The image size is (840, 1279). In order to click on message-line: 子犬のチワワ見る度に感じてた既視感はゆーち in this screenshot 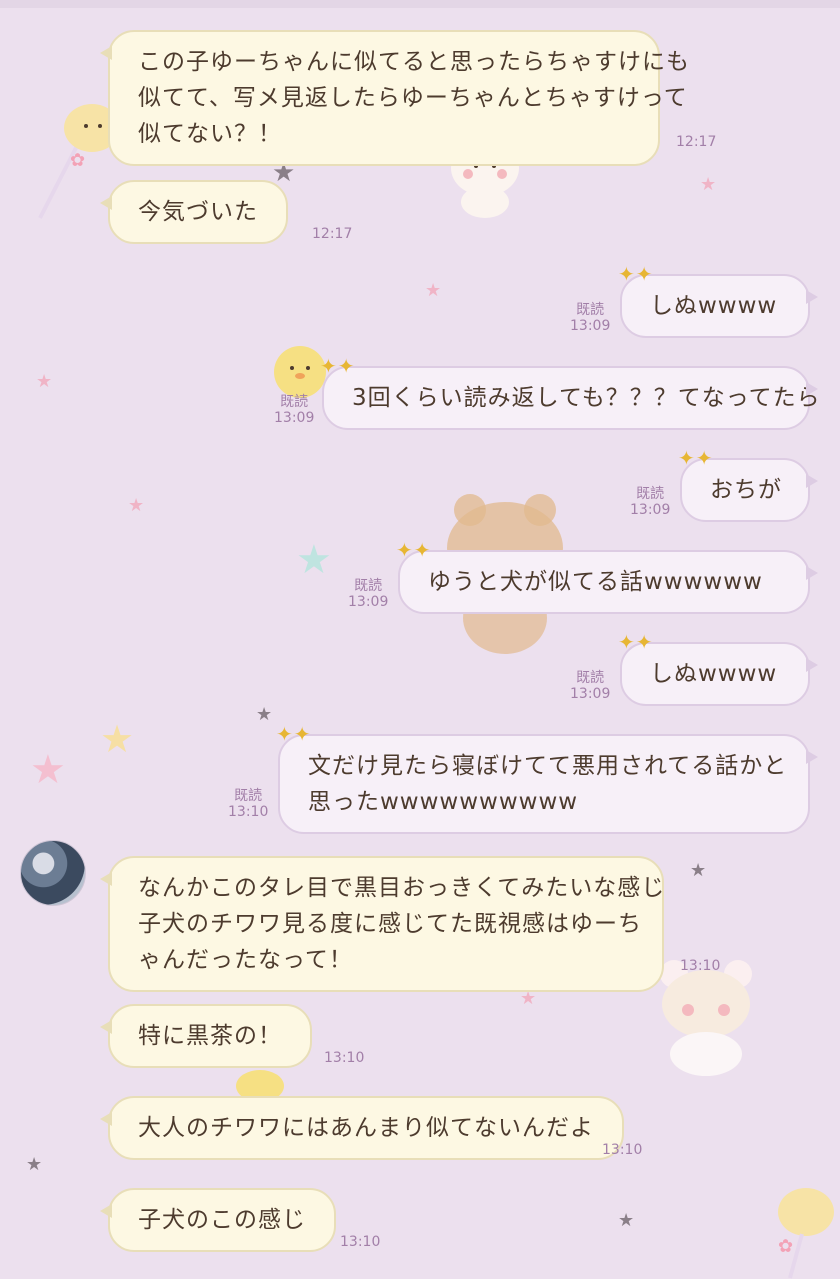, I will do `click(390, 924)`.